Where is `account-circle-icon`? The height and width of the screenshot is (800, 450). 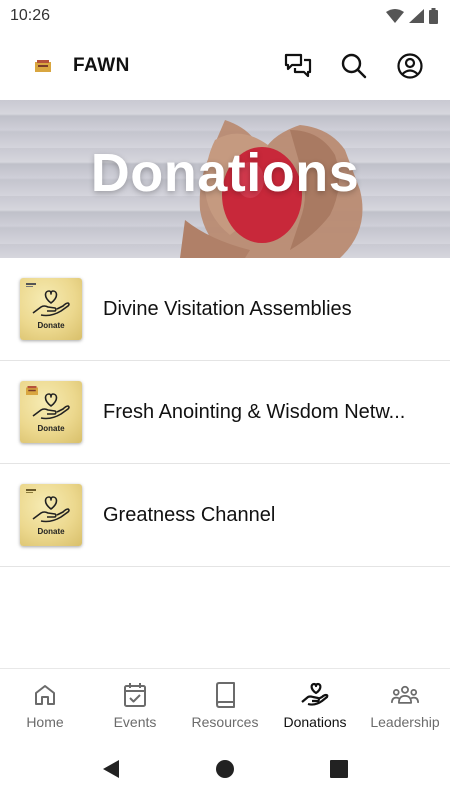
account-circle-icon is located at coordinates (410, 66).